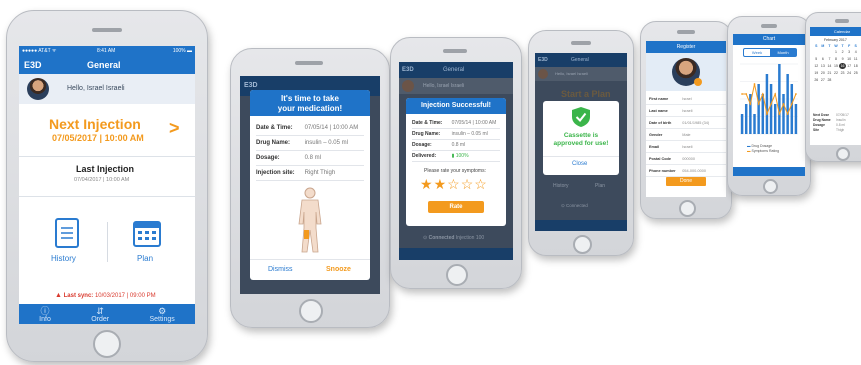 Image resolution: width=861 pixels, height=365 pixels. What do you see at coordinates (836, 46) in the screenshot?
I see `weekday-label: W` at bounding box center [836, 46].